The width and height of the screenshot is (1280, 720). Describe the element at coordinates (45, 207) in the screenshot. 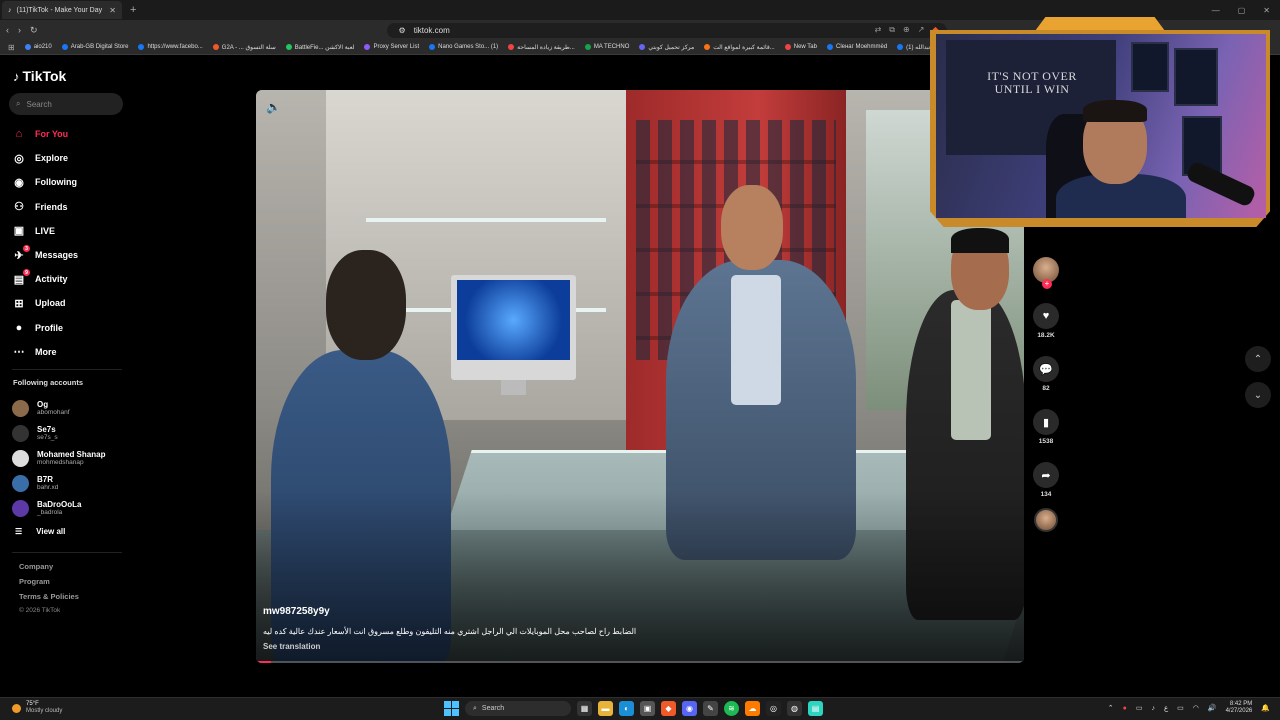

I see `nav-item-friends: ⚇ Friends` at that location.